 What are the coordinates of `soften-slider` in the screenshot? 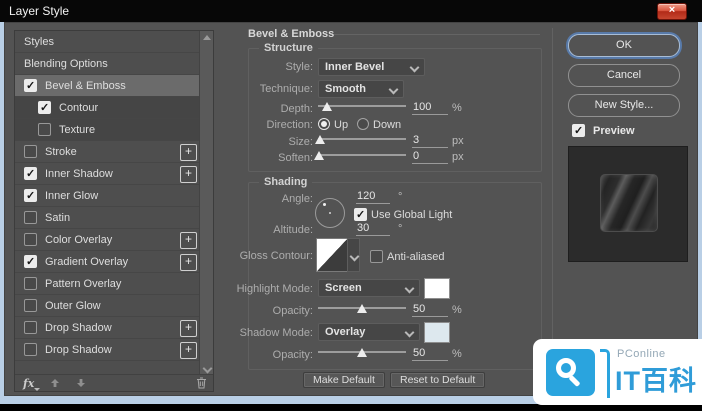 It's located at (360, 155).